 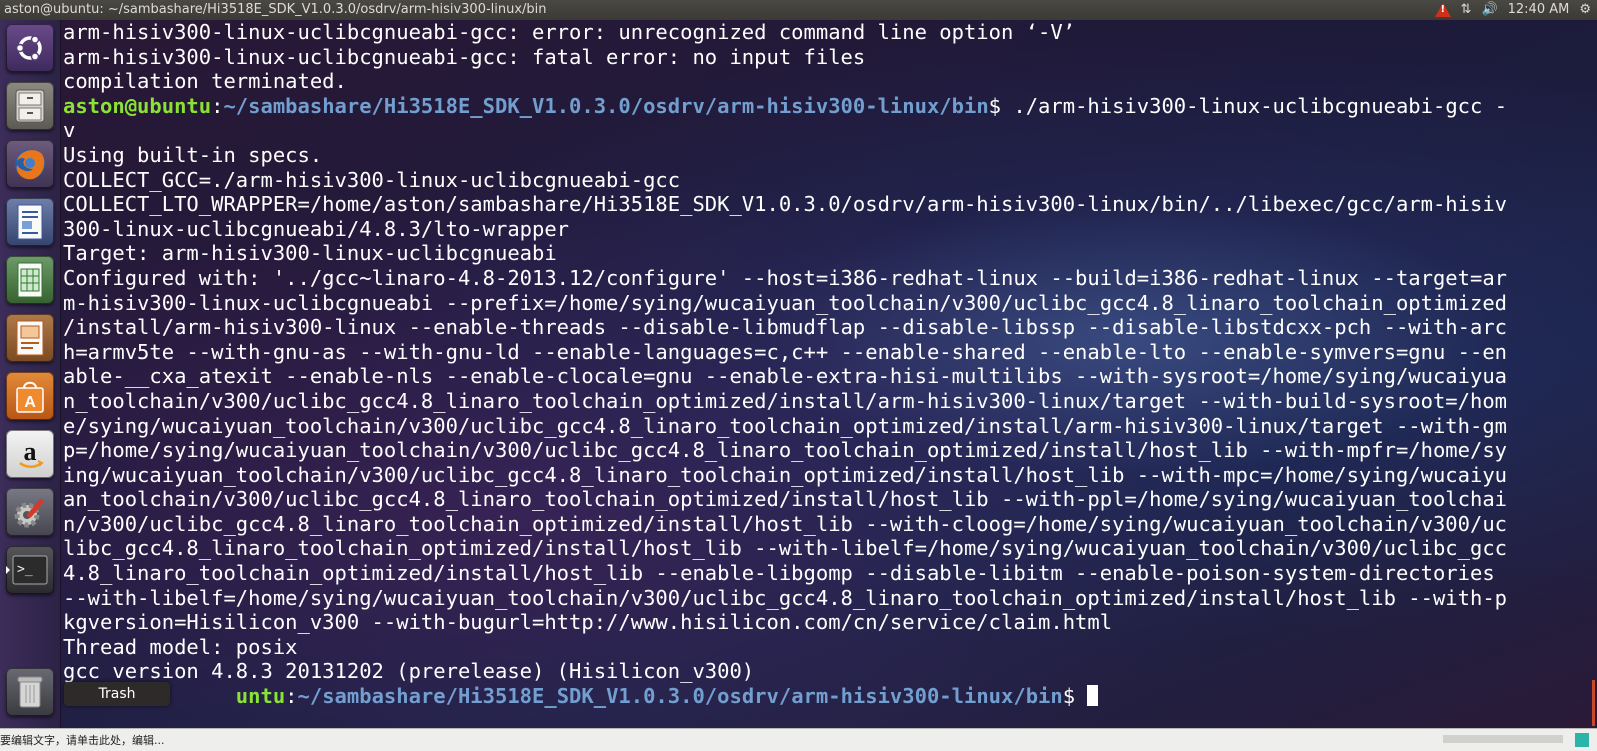 What do you see at coordinates (1093, 696) in the screenshot?
I see `text-cursor` at bounding box center [1093, 696].